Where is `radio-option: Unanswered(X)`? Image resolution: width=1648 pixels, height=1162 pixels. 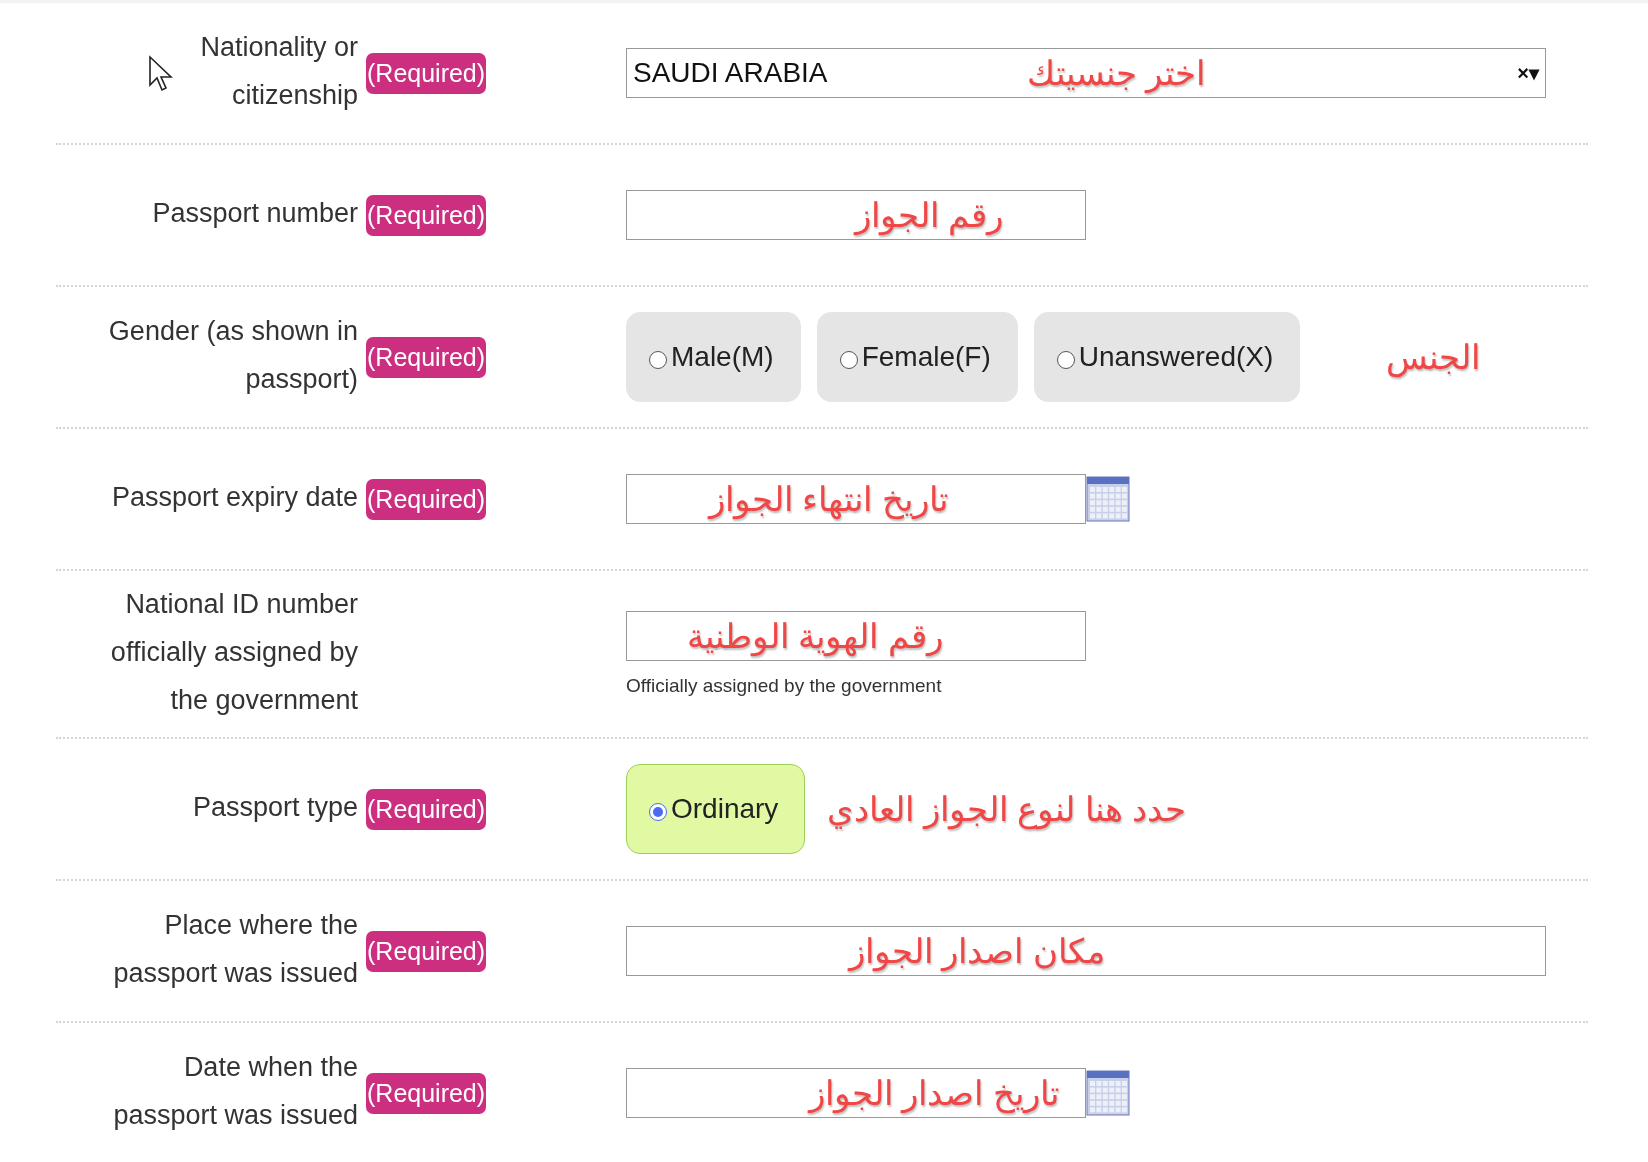
radio-option: Unanswered(X) is located at coordinates (1167, 357).